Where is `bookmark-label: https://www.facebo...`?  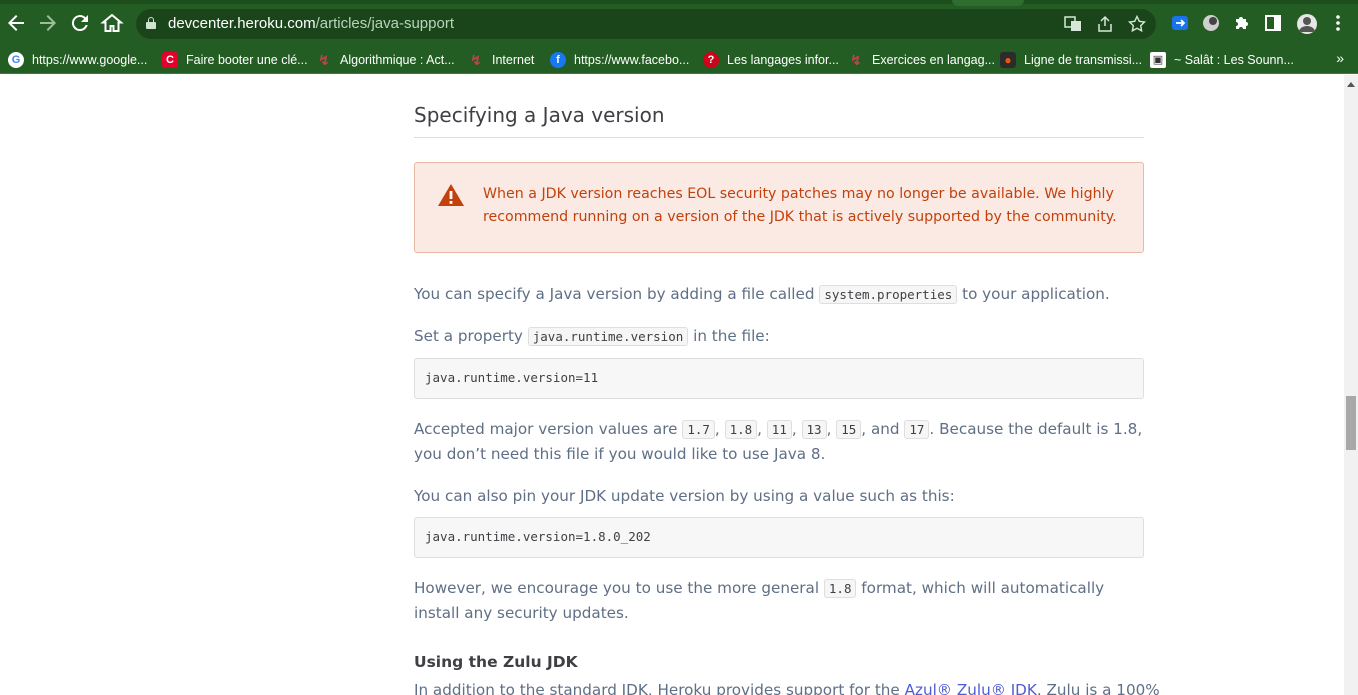 bookmark-label: https://www.facebo... is located at coordinates (632, 60).